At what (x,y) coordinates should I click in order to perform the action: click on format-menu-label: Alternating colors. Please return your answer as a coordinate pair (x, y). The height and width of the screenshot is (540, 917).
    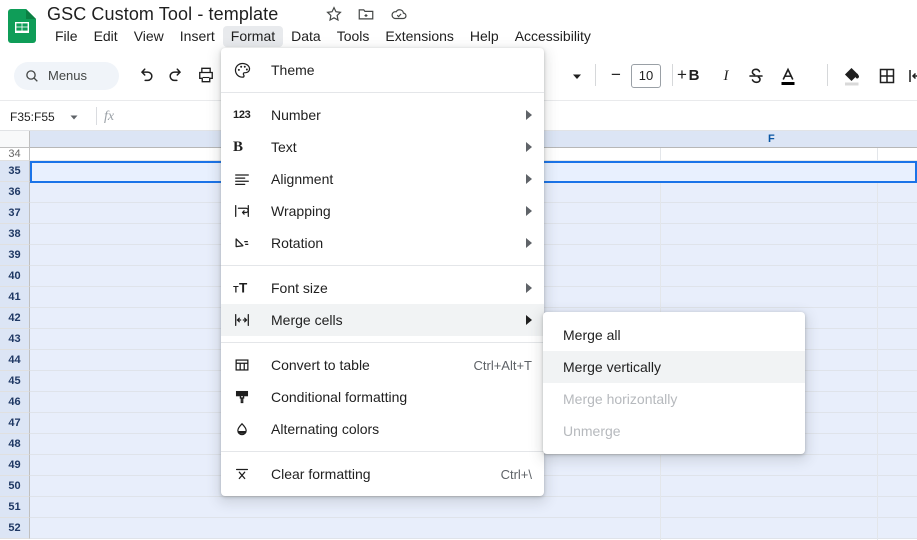
    Looking at the image, I should click on (325, 429).